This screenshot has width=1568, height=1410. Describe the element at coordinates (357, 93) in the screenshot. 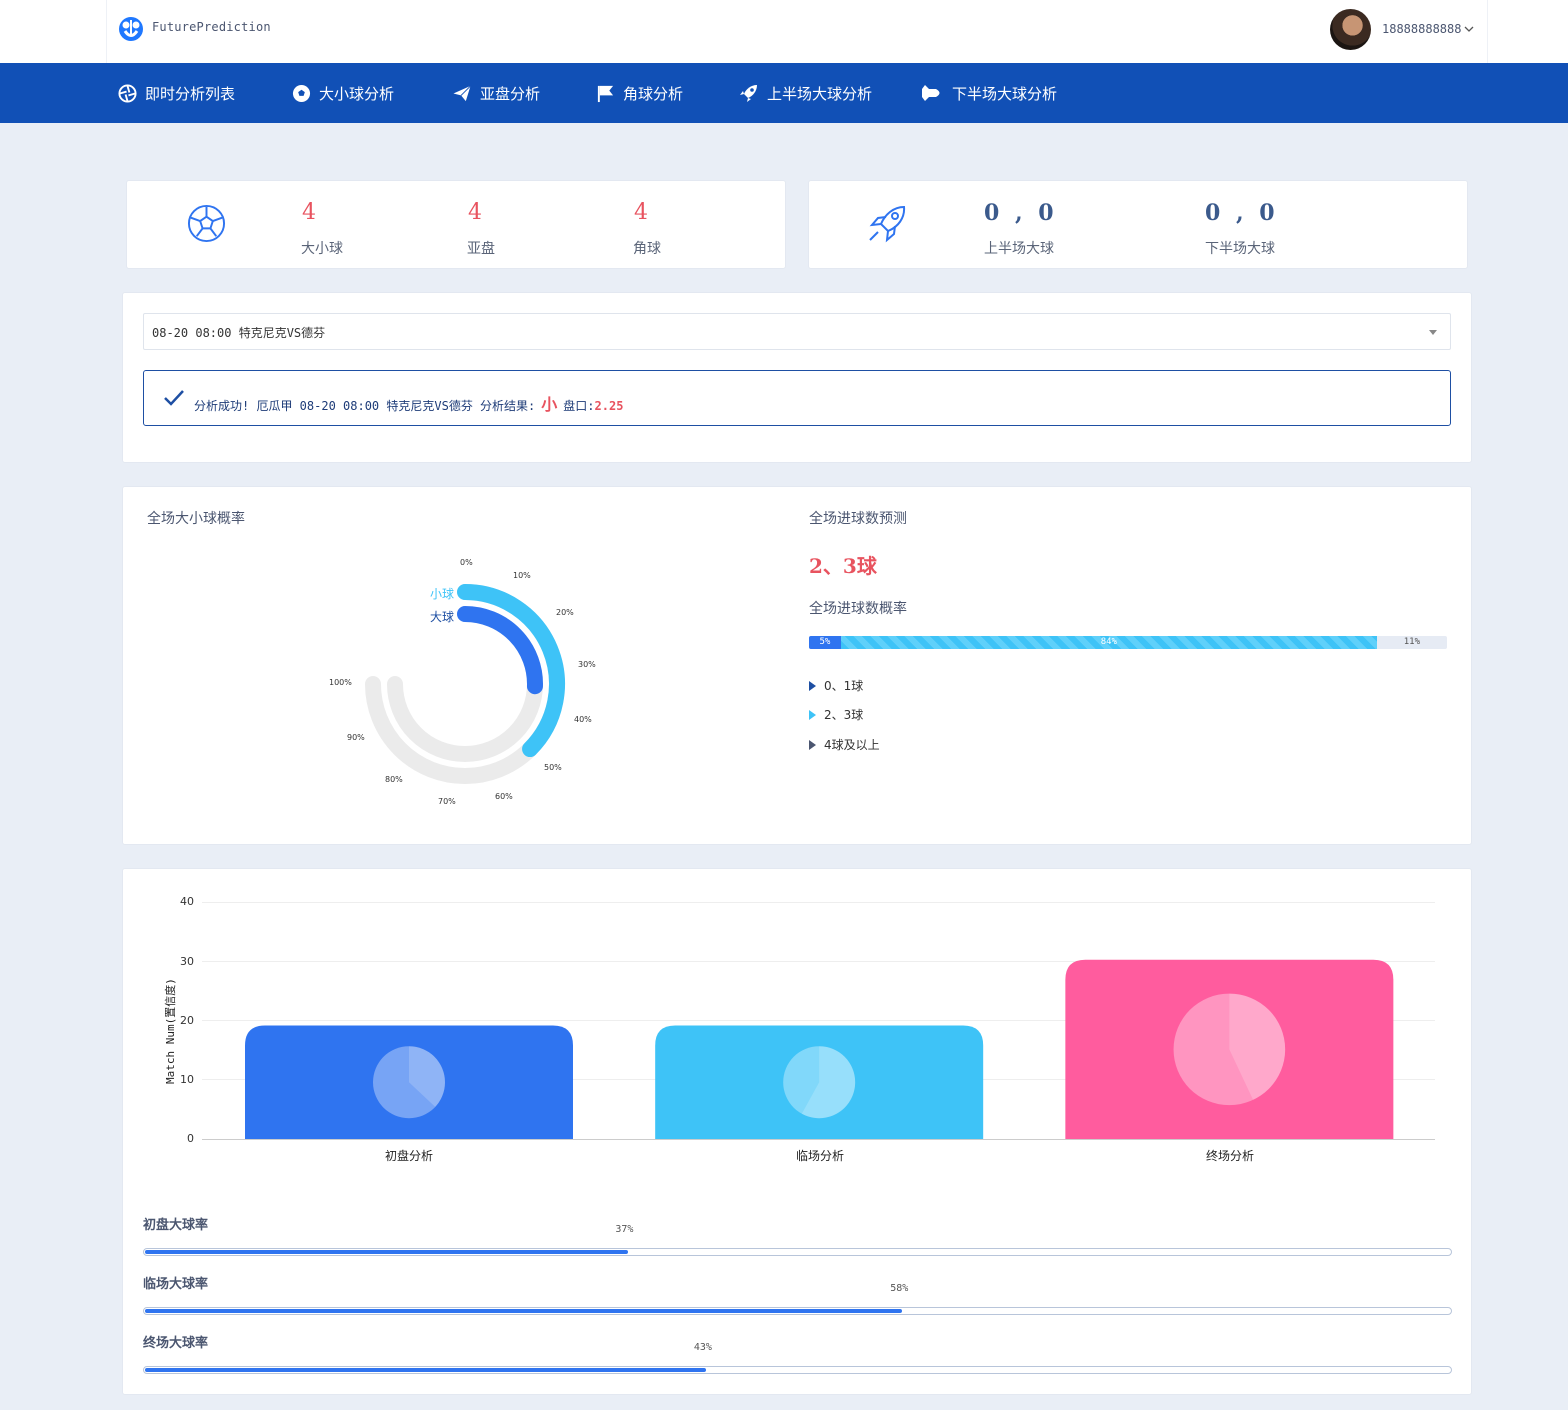

I see `nav-label: 大小球分析` at that location.